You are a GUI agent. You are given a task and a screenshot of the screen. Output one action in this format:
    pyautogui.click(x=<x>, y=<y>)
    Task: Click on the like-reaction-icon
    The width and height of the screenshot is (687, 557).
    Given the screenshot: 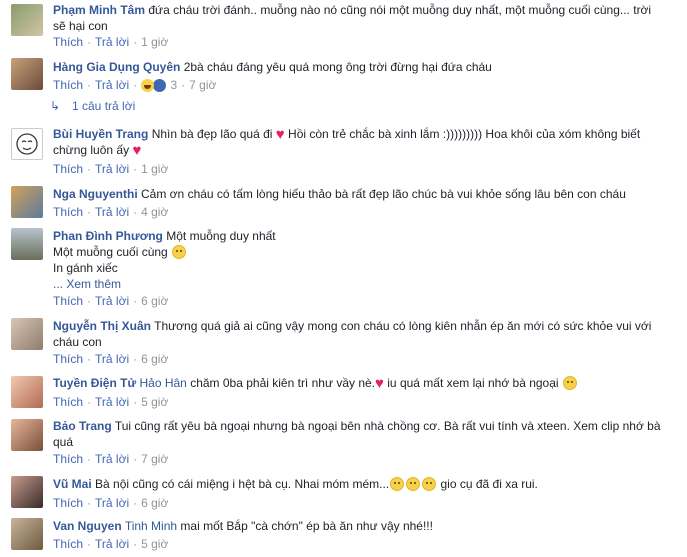 What is the action you would take?
    pyautogui.click(x=160, y=85)
    